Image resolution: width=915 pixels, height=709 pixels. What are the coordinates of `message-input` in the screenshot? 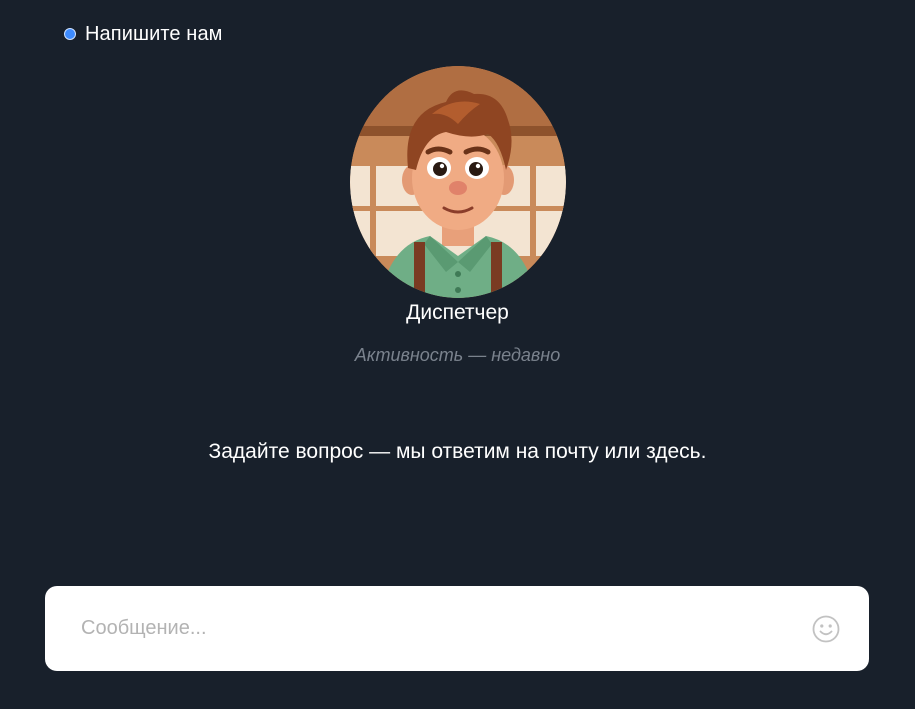 It's located at (445, 628).